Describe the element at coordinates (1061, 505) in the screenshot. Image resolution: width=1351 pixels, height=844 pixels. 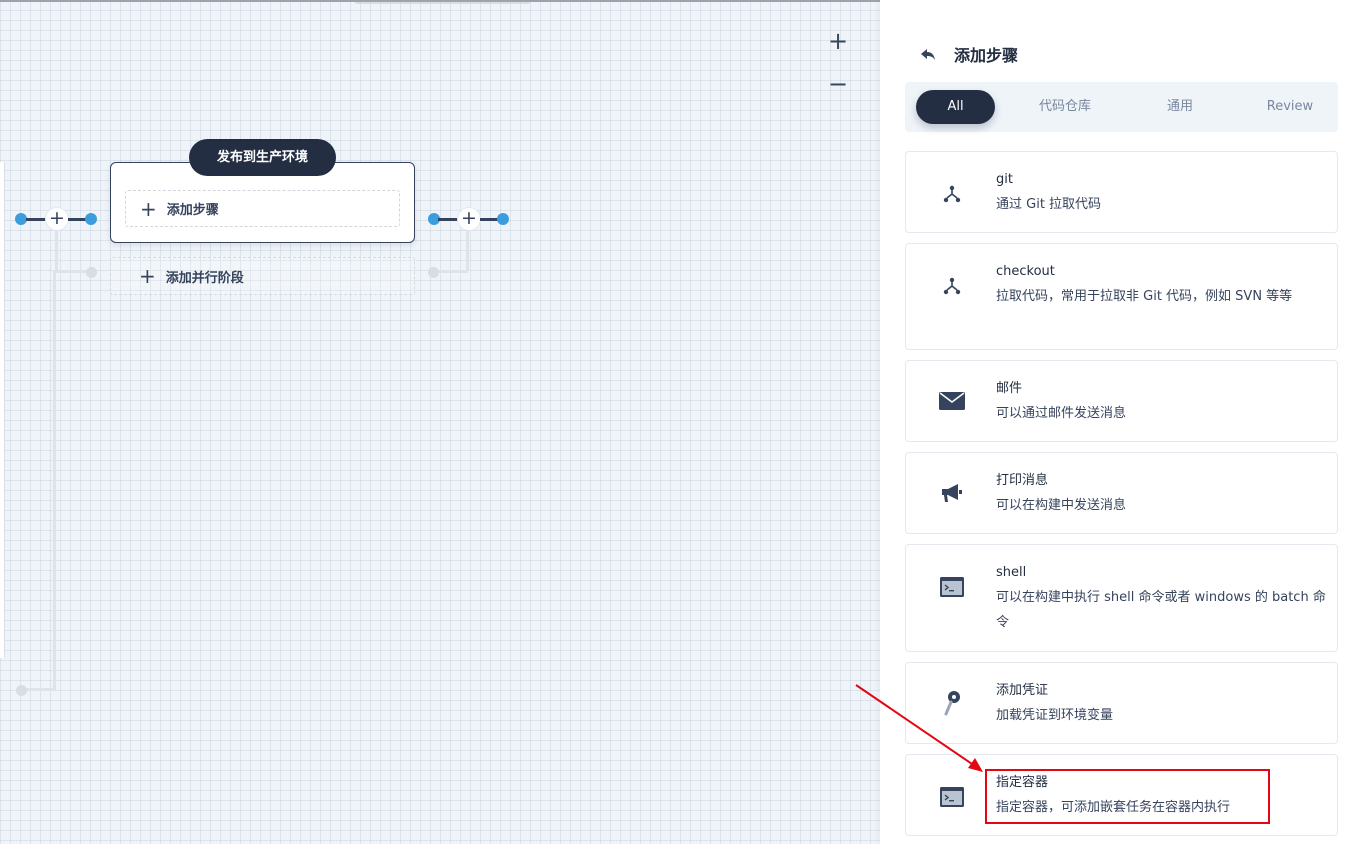
I see `step-description: 可以在构建中发送消息` at that location.